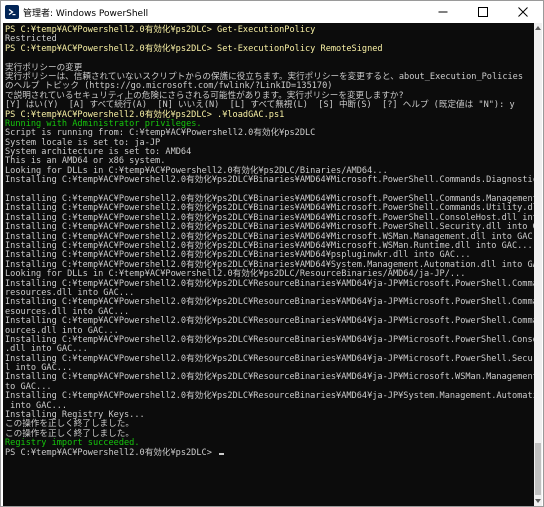 The width and height of the screenshot is (544, 507). I want to click on powershell-icon, so click(12, 12).